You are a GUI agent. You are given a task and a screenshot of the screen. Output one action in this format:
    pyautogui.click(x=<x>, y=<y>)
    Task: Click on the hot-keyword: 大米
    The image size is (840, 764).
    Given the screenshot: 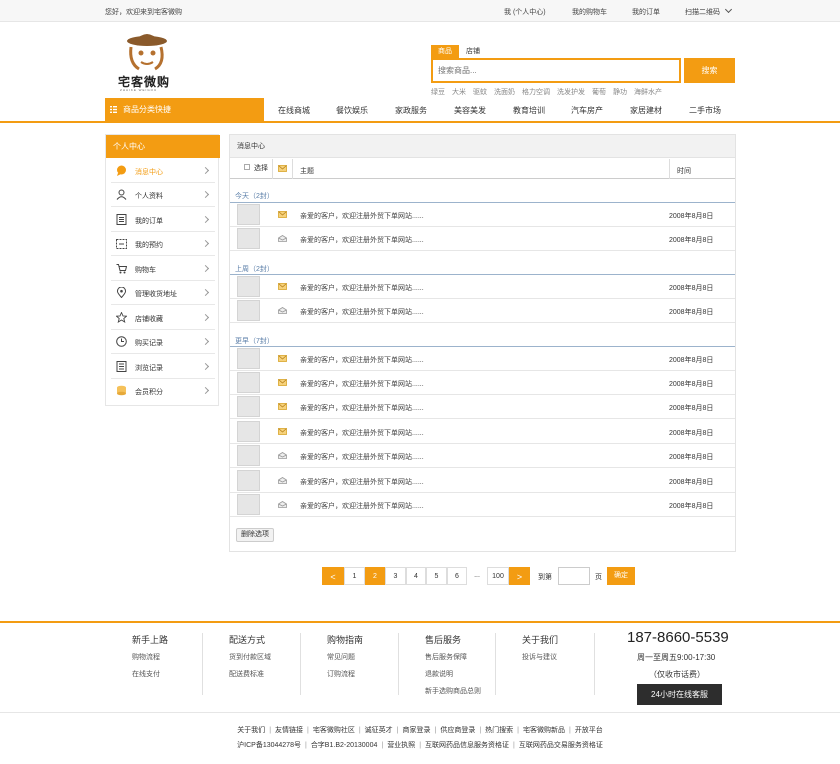 What is the action you would take?
    pyautogui.click(x=459, y=92)
    